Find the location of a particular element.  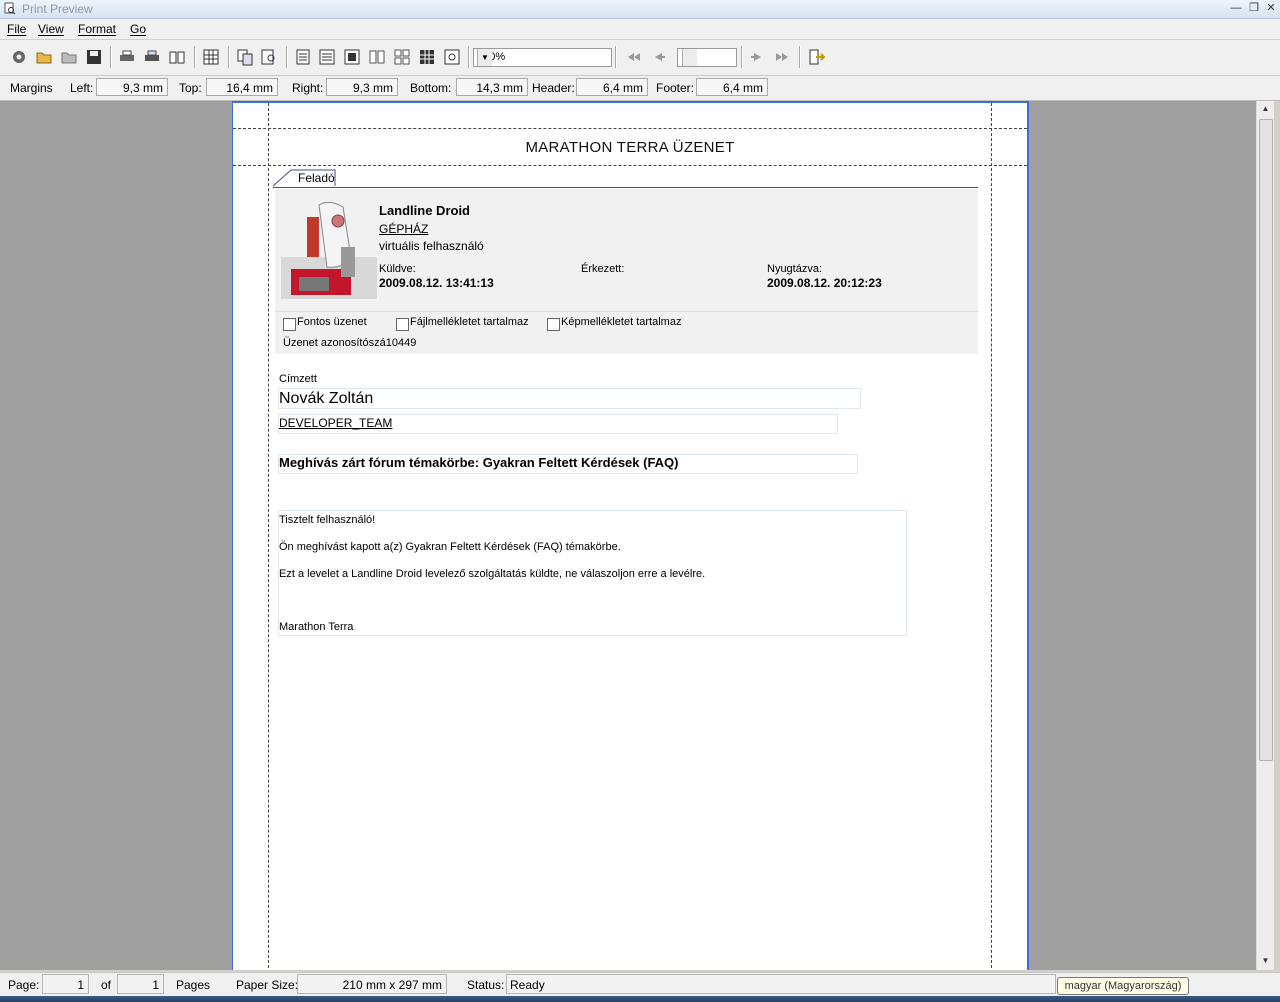

paper-size-label: Paper Size: is located at coordinates (267, 985).